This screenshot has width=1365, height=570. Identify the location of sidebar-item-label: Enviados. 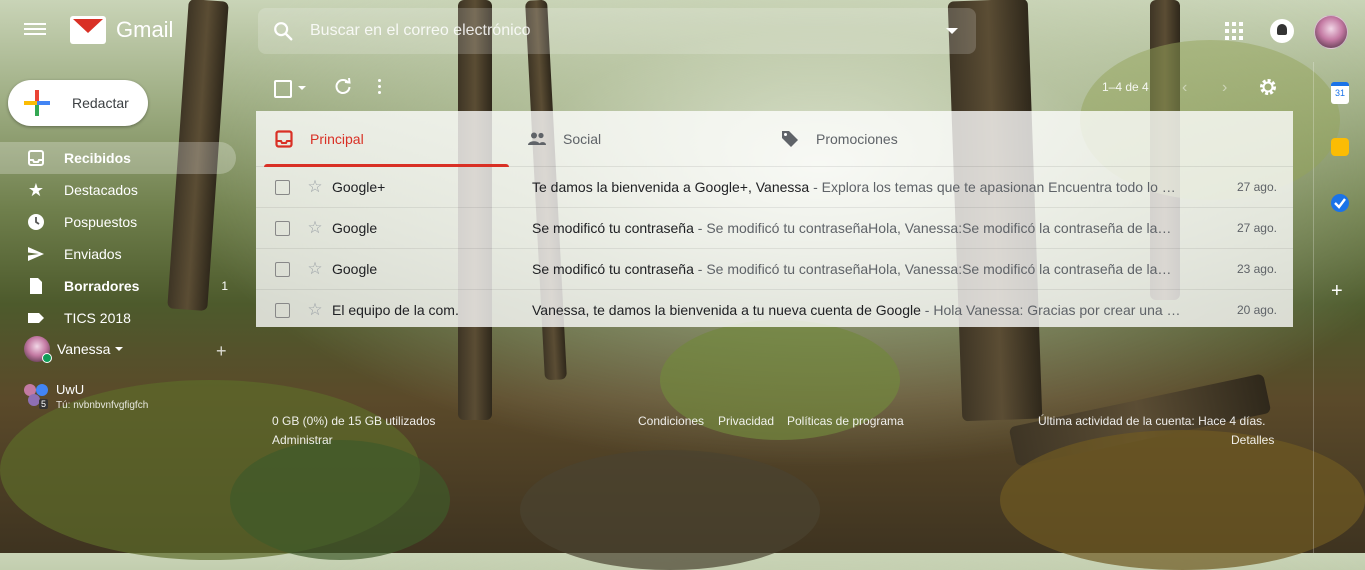
(93, 254).